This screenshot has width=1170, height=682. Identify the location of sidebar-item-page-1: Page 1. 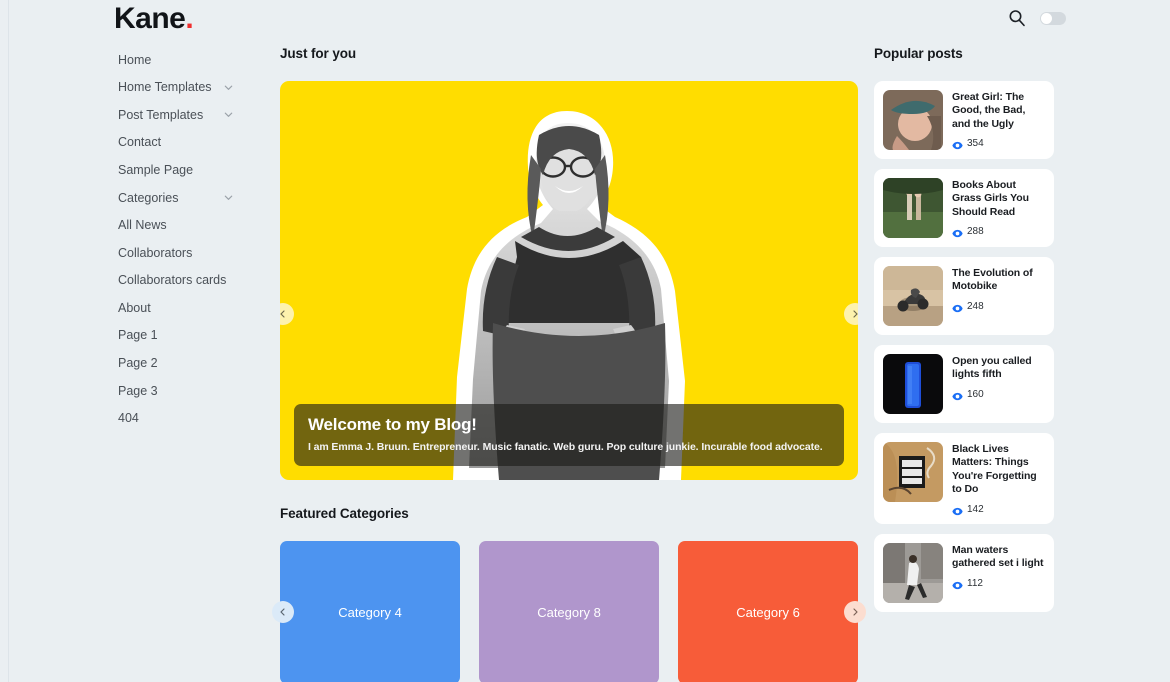
(131, 336).